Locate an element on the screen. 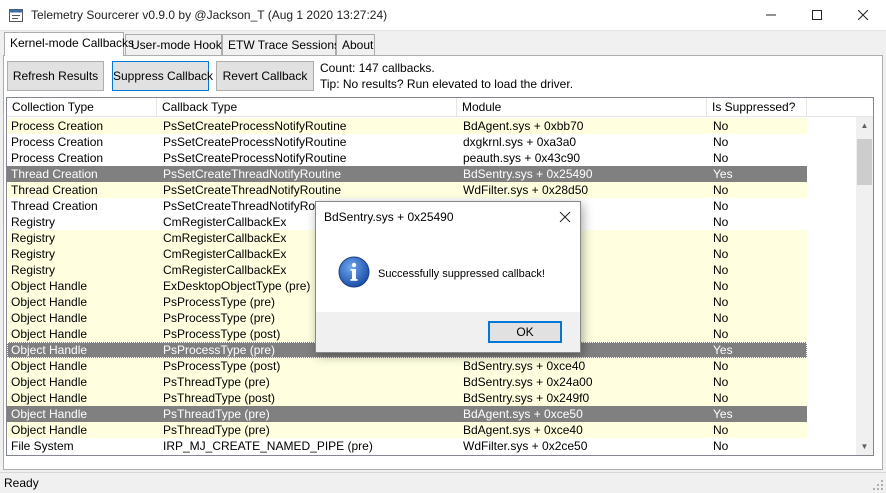  ok-button: OK is located at coordinates (525, 332).